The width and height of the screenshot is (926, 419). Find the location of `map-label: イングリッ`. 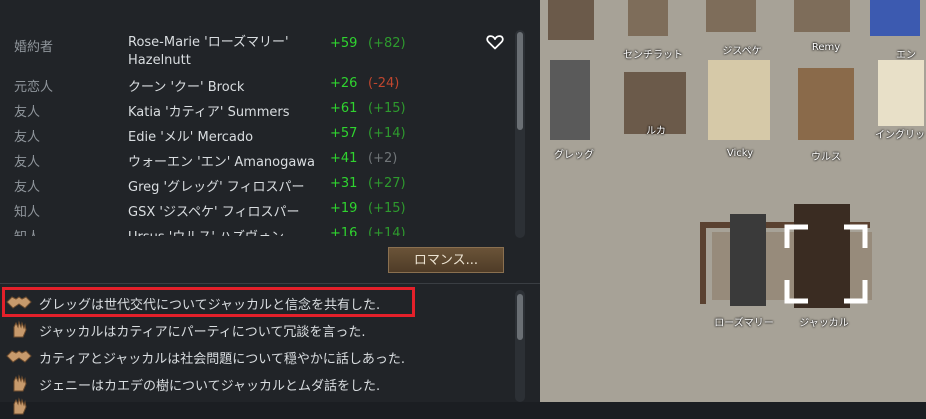

map-label: イングリッ is located at coordinates (900, 135).